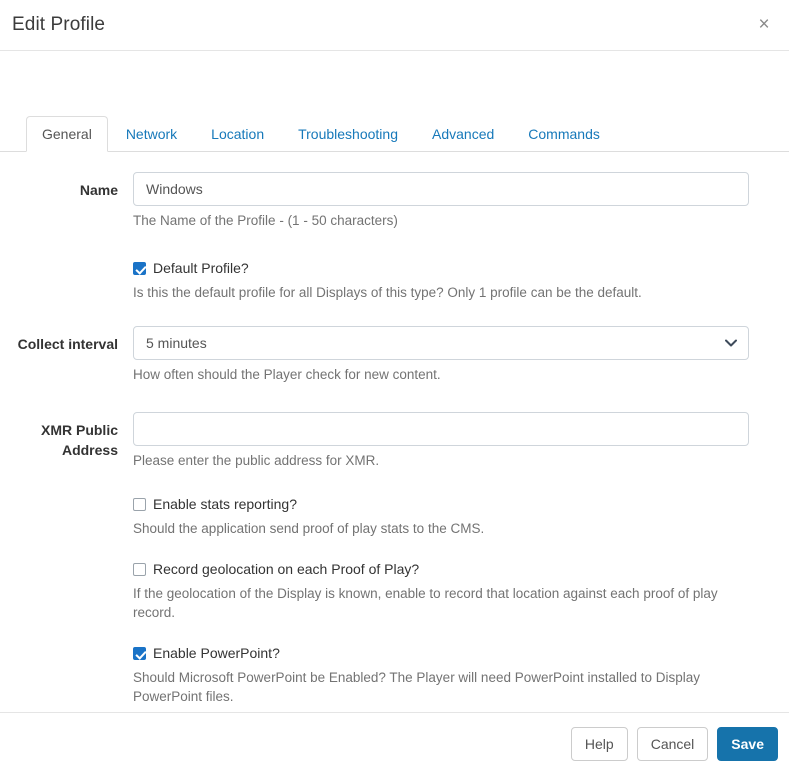  I want to click on enable-powerpoint-checkbox, so click(139, 653).